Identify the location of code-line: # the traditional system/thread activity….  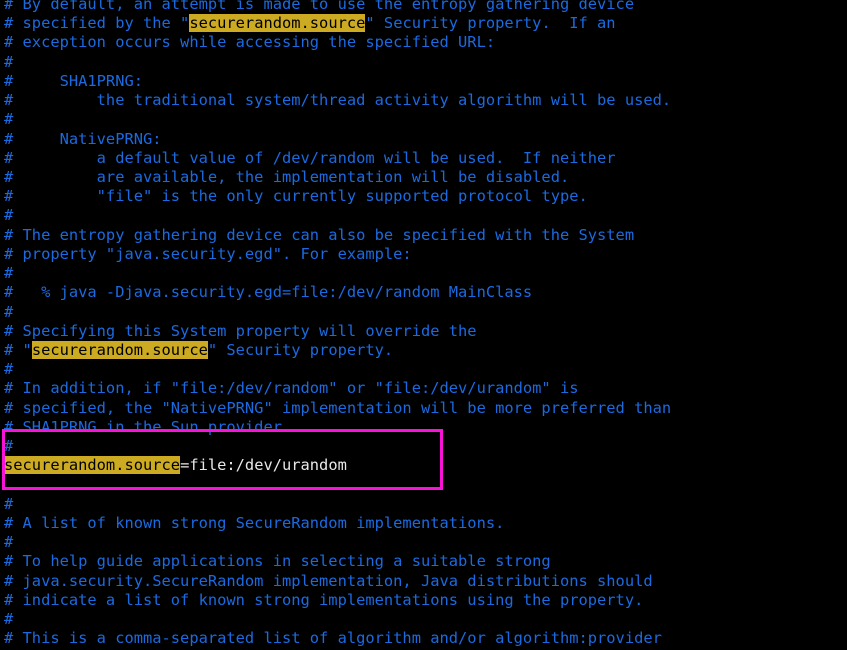
(425, 100).